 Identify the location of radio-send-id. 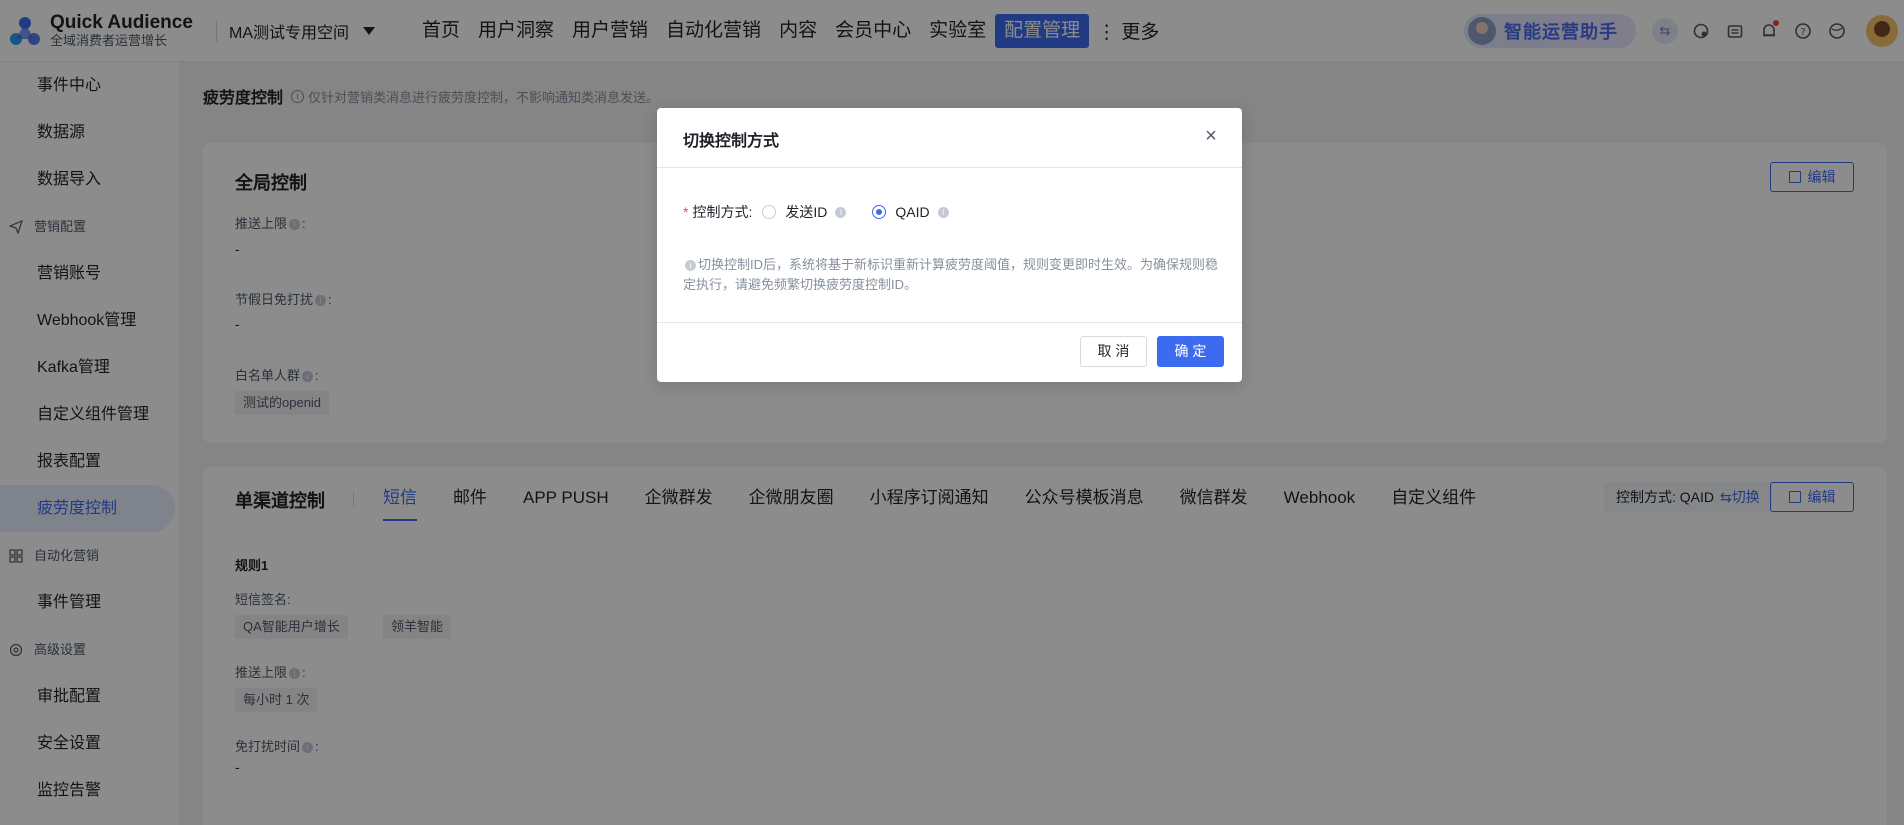
(769, 212).